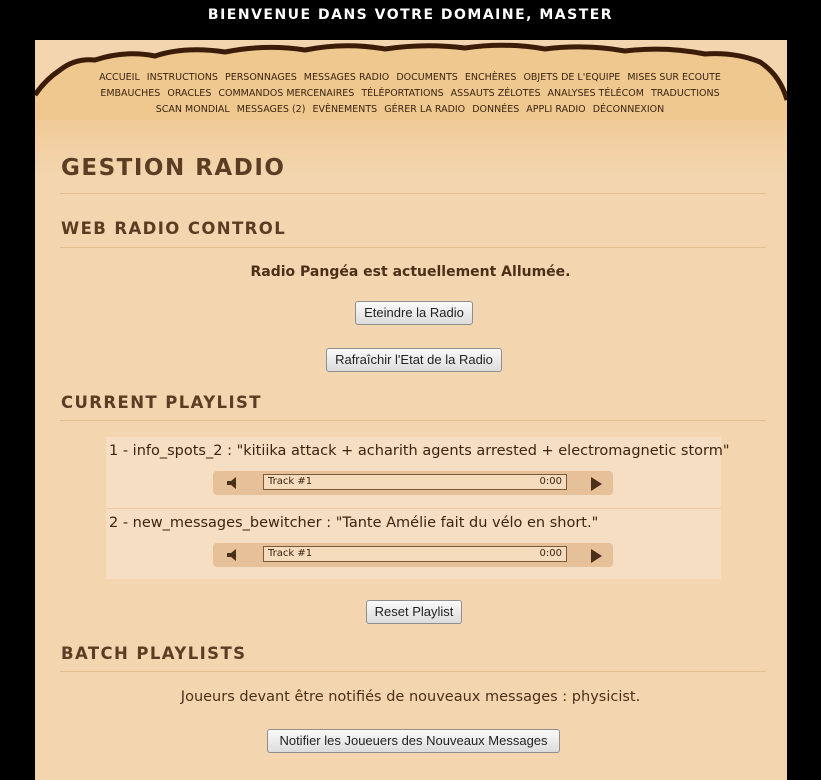 The height and width of the screenshot is (780, 821). What do you see at coordinates (410, 272) in the screenshot?
I see `radio-status-text: Radio Pangéa est actuellement Allumée.` at bounding box center [410, 272].